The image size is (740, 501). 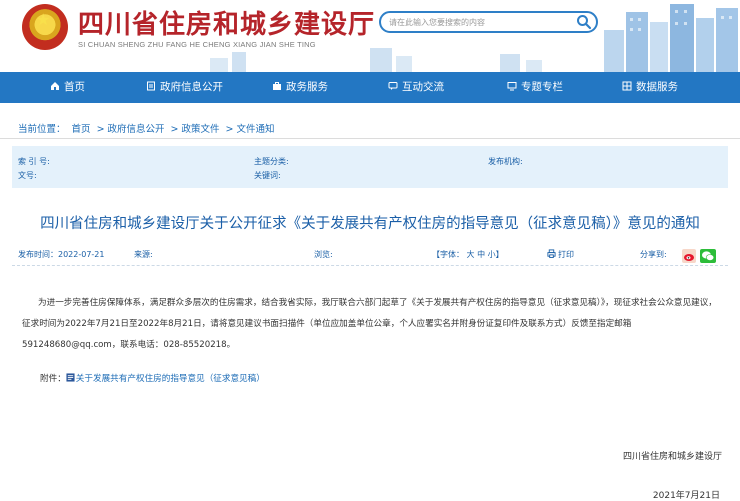 I want to click on search-box, so click(x=488, y=22).